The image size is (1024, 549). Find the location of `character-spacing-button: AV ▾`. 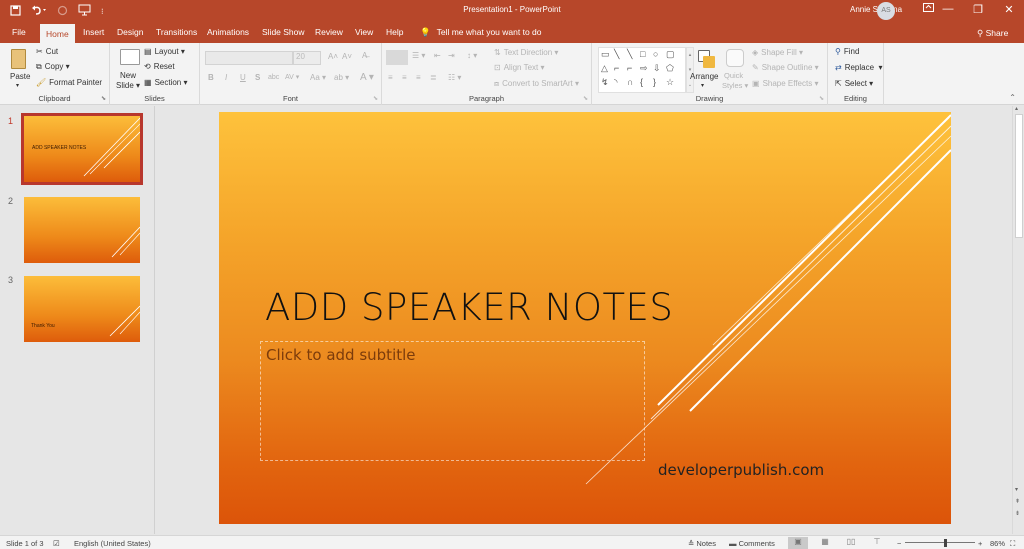

character-spacing-button: AV ▾ is located at coordinates (292, 77).